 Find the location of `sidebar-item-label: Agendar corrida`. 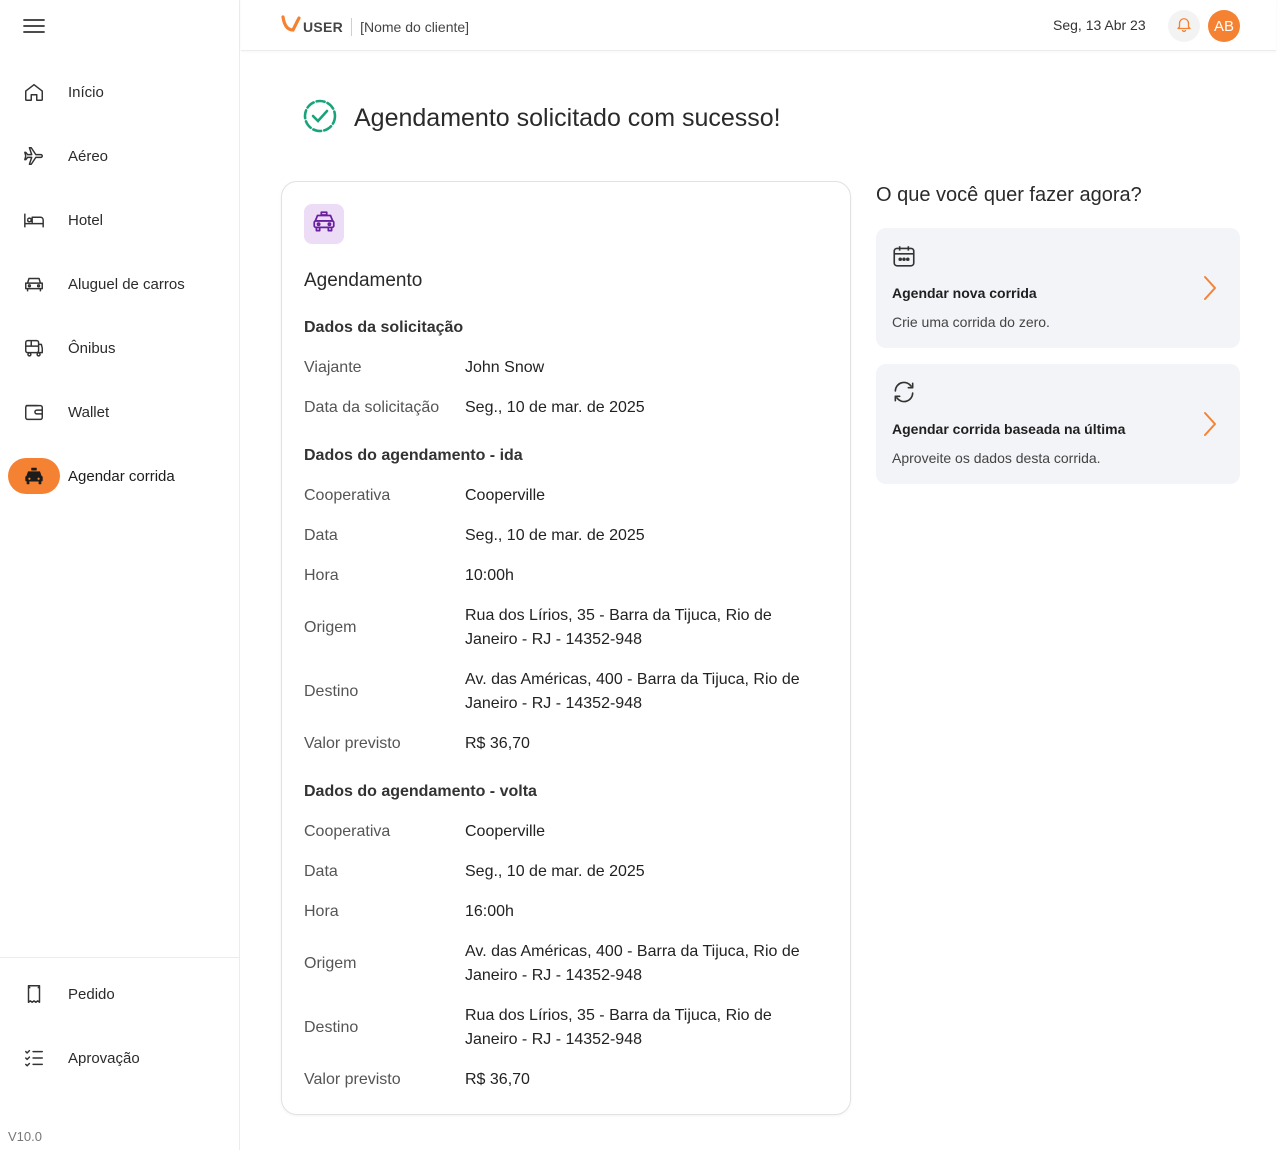

sidebar-item-label: Agendar corrida is located at coordinates (121, 476).